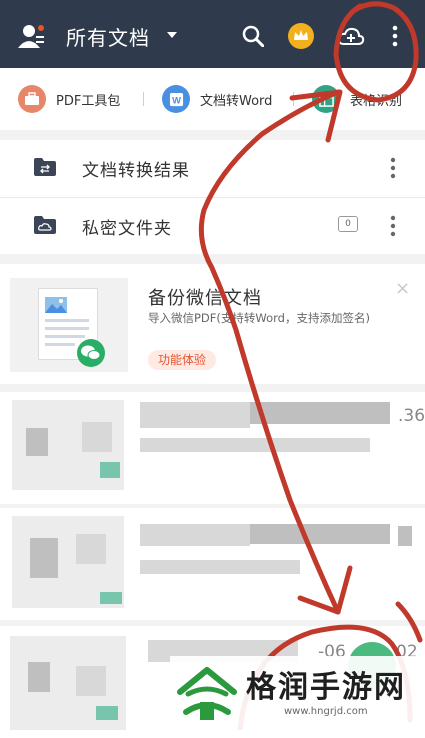  I want to click on tool-table-recognition: 表格识别, so click(357, 99).